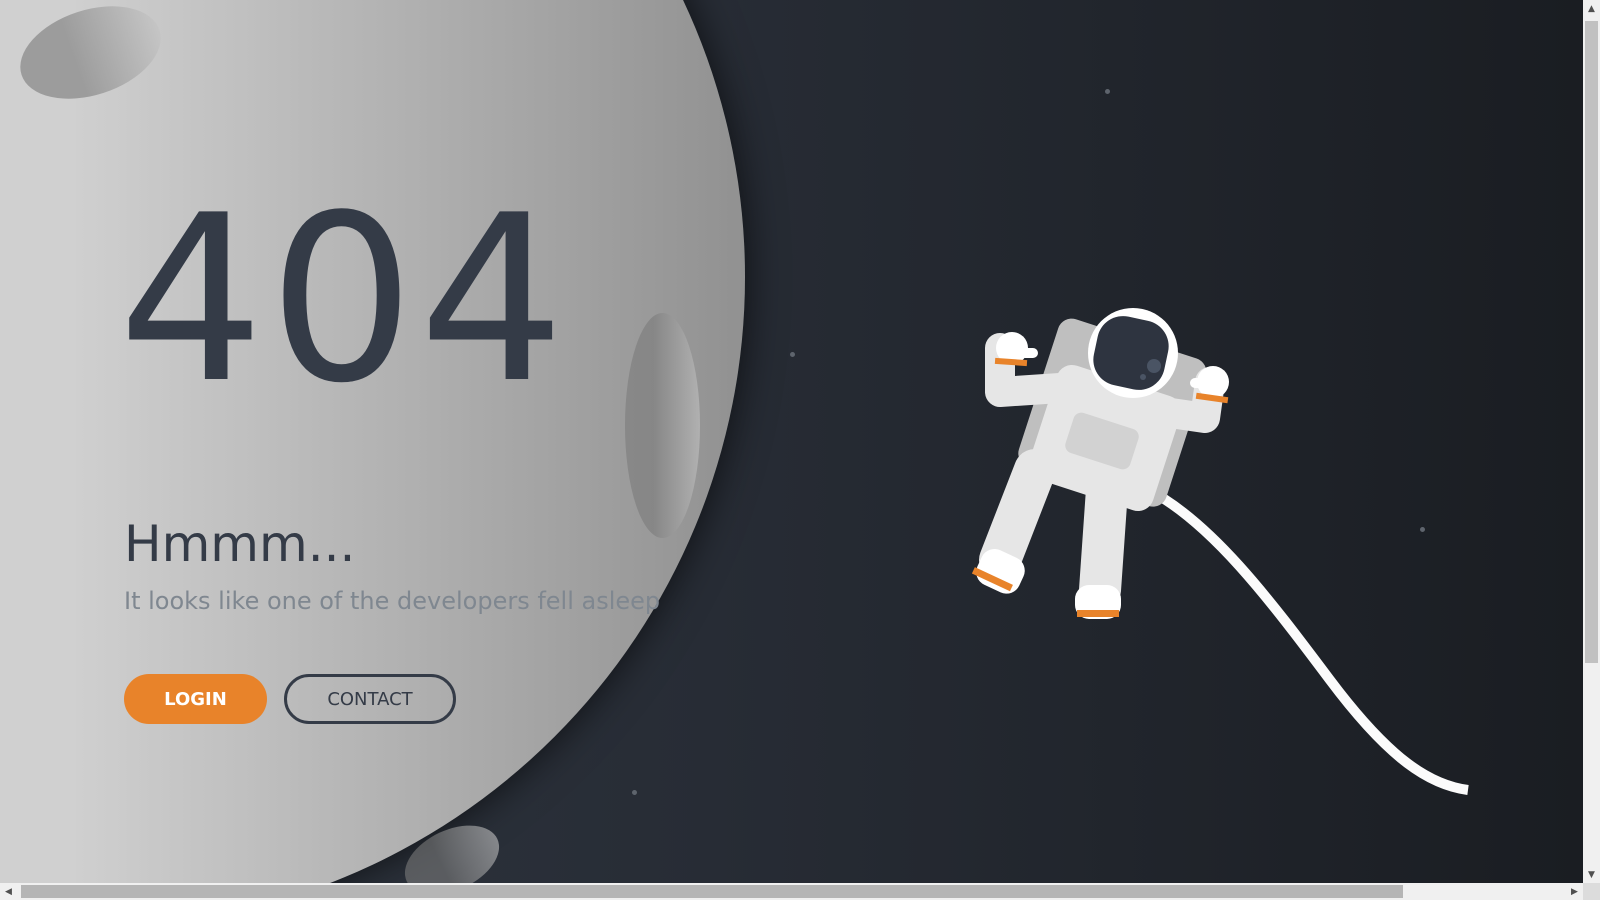 Image resolution: width=1600 pixels, height=900 pixels. What do you see at coordinates (1100, 463) in the screenshot?
I see `astronaut-icon` at bounding box center [1100, 463].